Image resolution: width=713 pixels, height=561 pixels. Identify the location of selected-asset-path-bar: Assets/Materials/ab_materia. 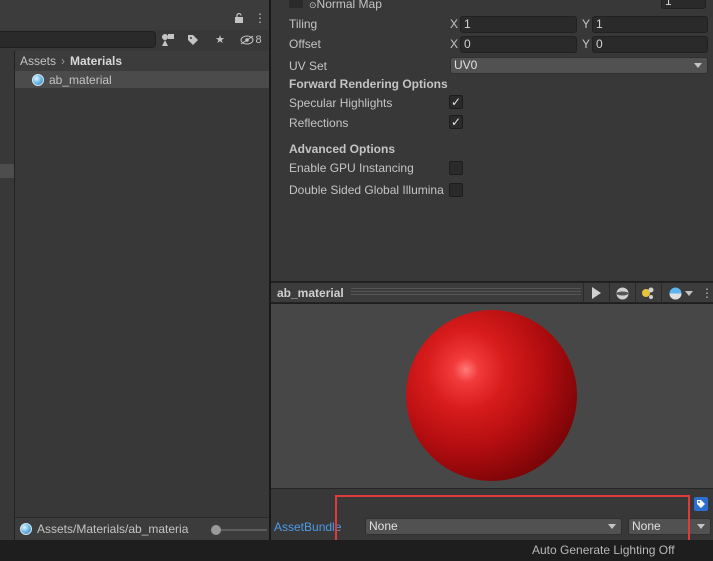
(142, 528).